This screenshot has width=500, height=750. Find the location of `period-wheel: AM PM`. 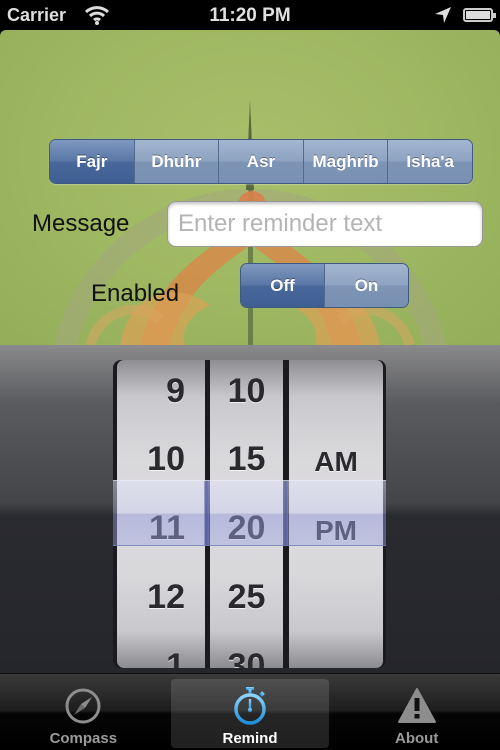

period-wheel: AM PM is located at coordinates (336, 514).